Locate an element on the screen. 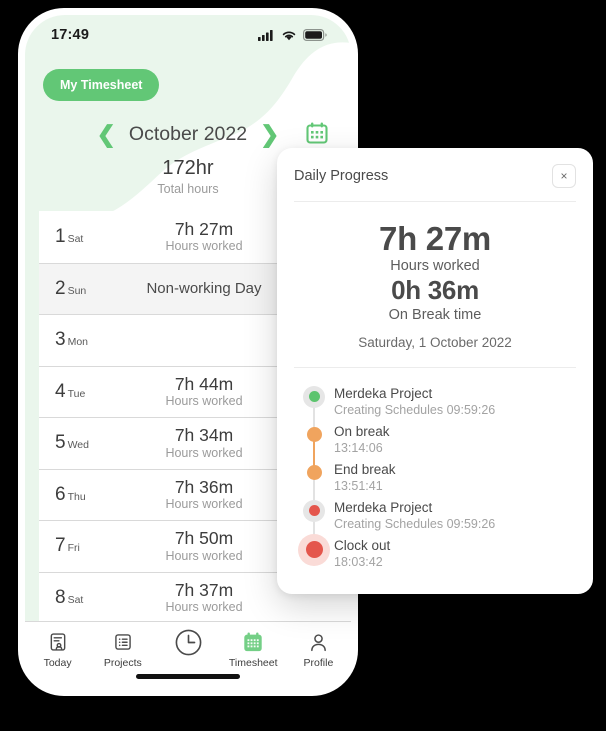 The width and height of the screenshot is (606, 731). nav-item-profile: Profile is located at coordinates (318, 650).